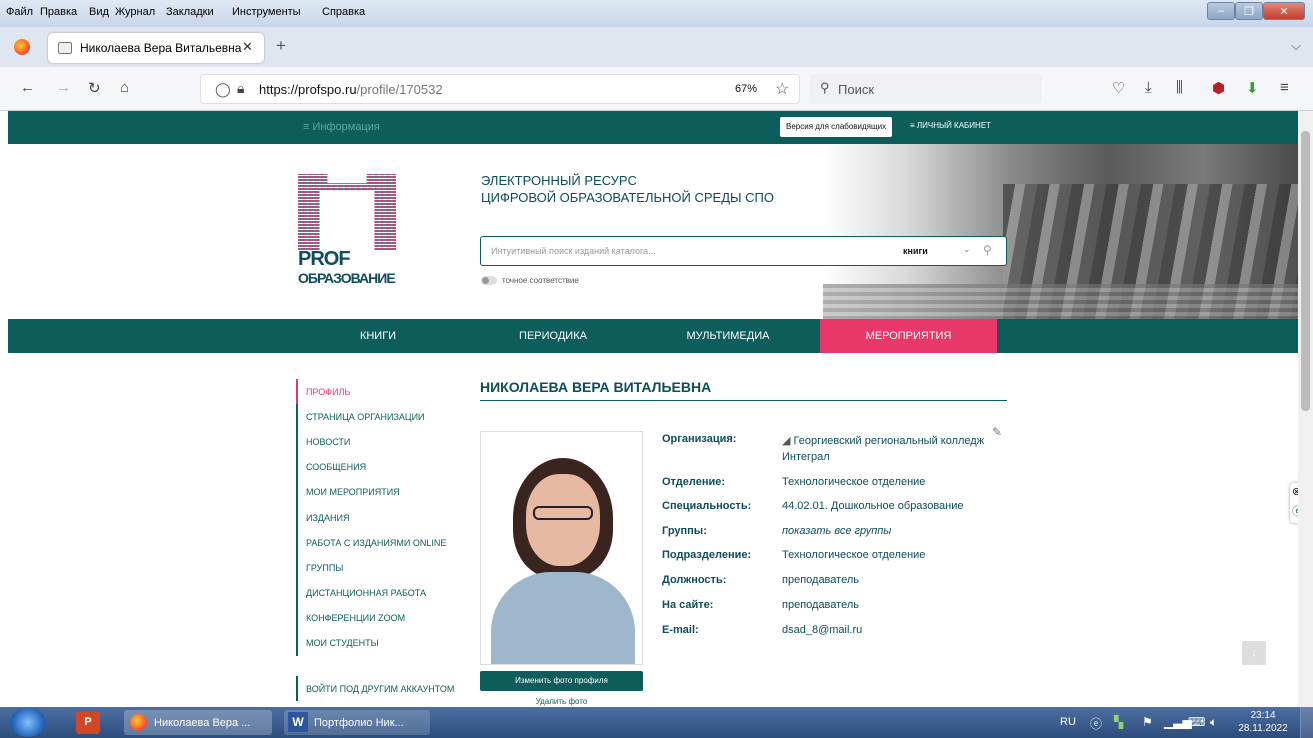  What do you see at coordinates (950, 125) in the screenshot?
I see `cabinet-link: ≡ ЛИЧНЫЙ КАБИНЕТ` at bounding box center [950, 125].